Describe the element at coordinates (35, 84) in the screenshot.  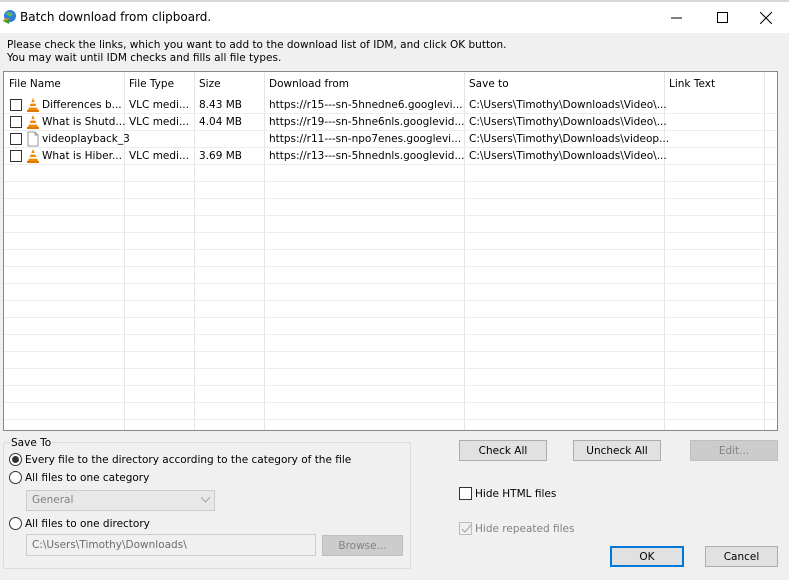
I see `column-header-file-name: File Name` at that location.